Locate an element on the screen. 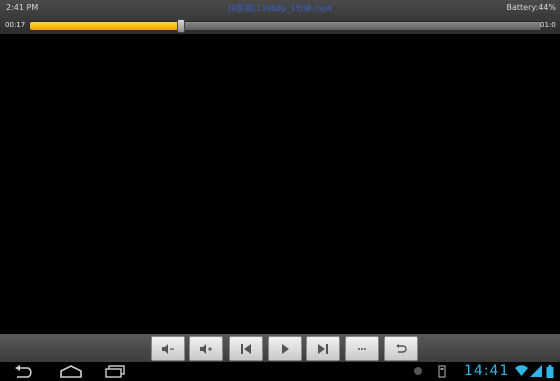  play-button is located at coordinates (285, 348).